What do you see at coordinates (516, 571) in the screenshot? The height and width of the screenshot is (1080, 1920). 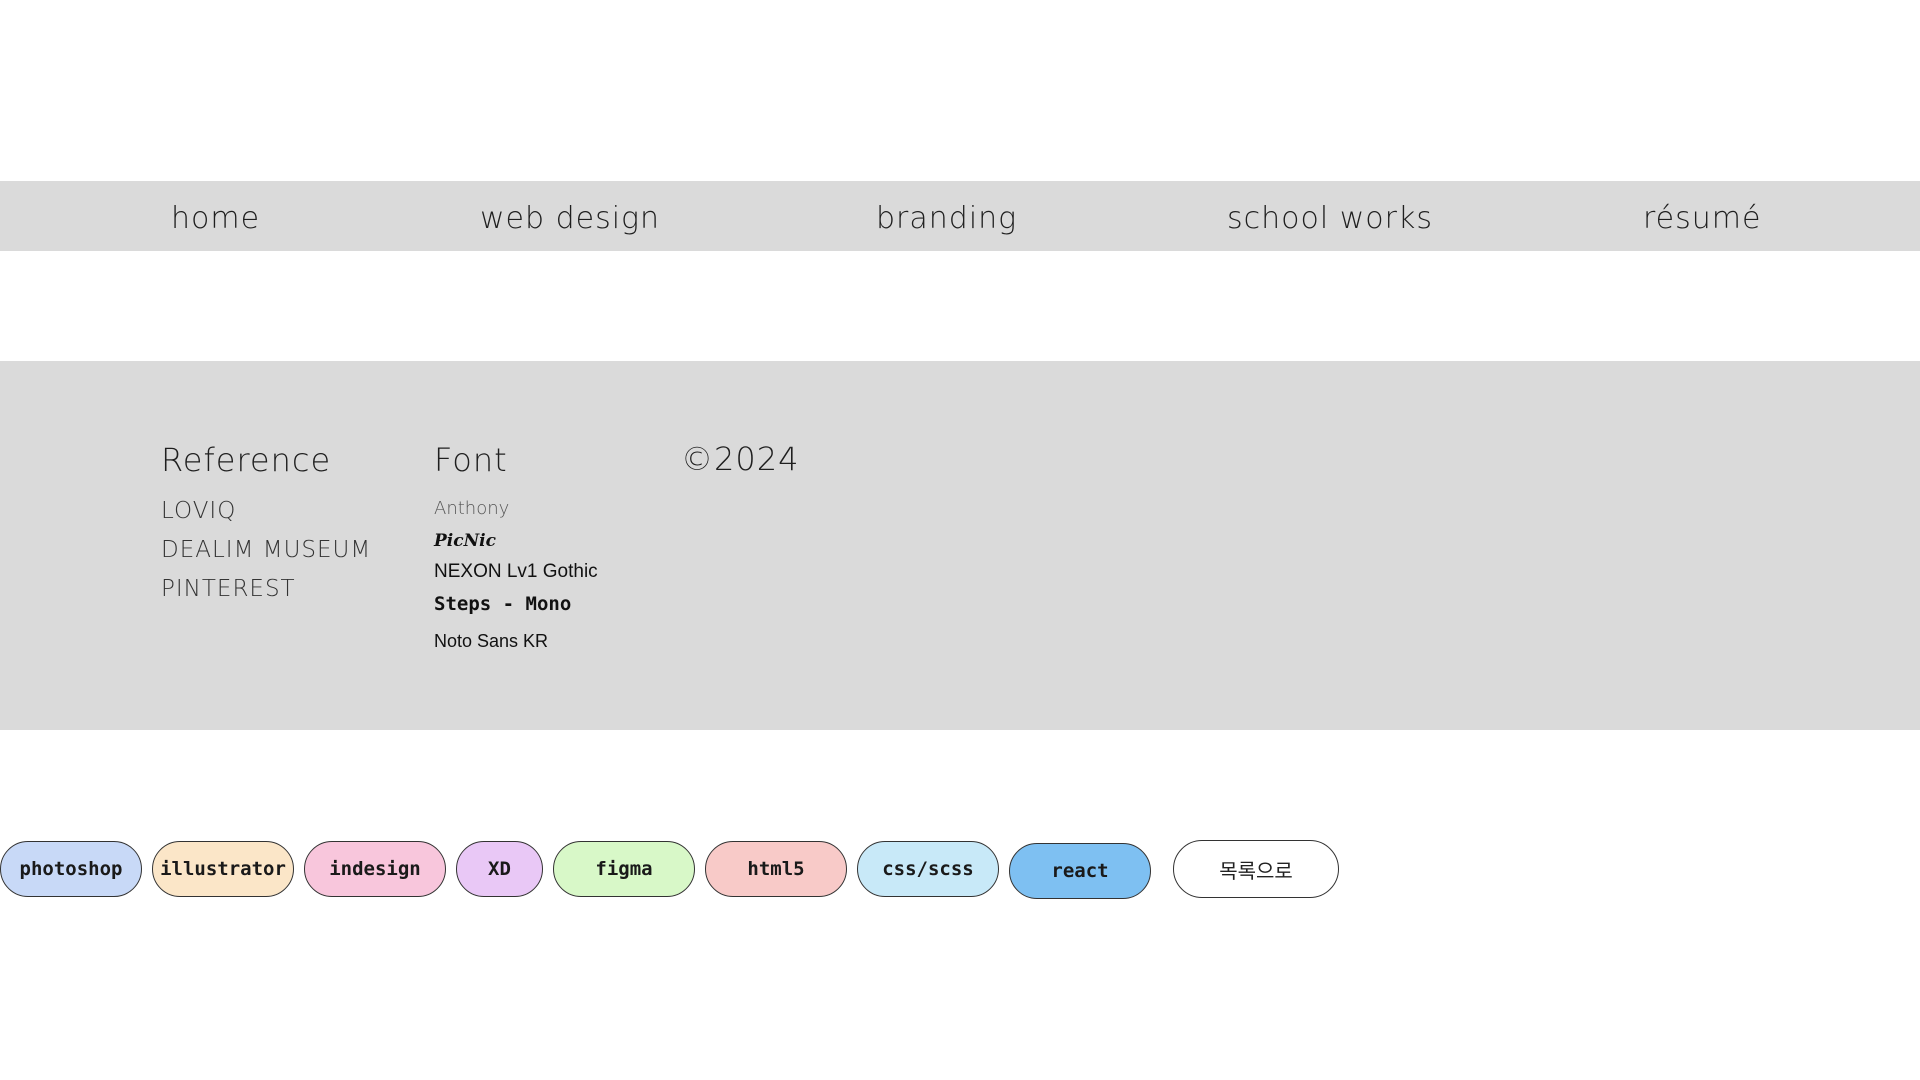 I see `font-item-nexon: NEXON Lv1 Gothic` at bounding box center [516, 571].